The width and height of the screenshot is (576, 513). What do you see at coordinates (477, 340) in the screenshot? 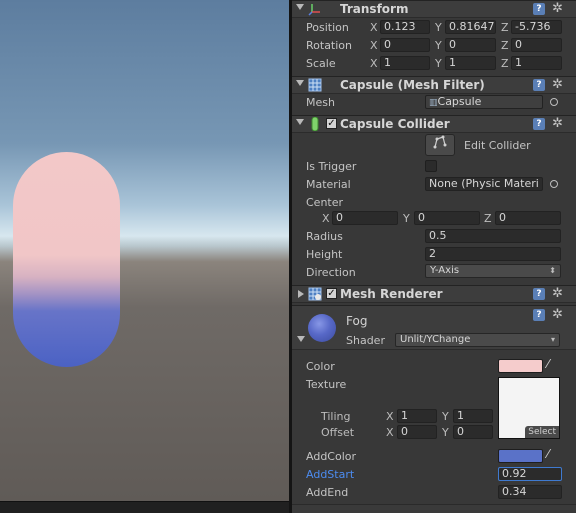
I see `shader-dropdown: Unlit/YChange ▾` at bounding box center [477, 340].